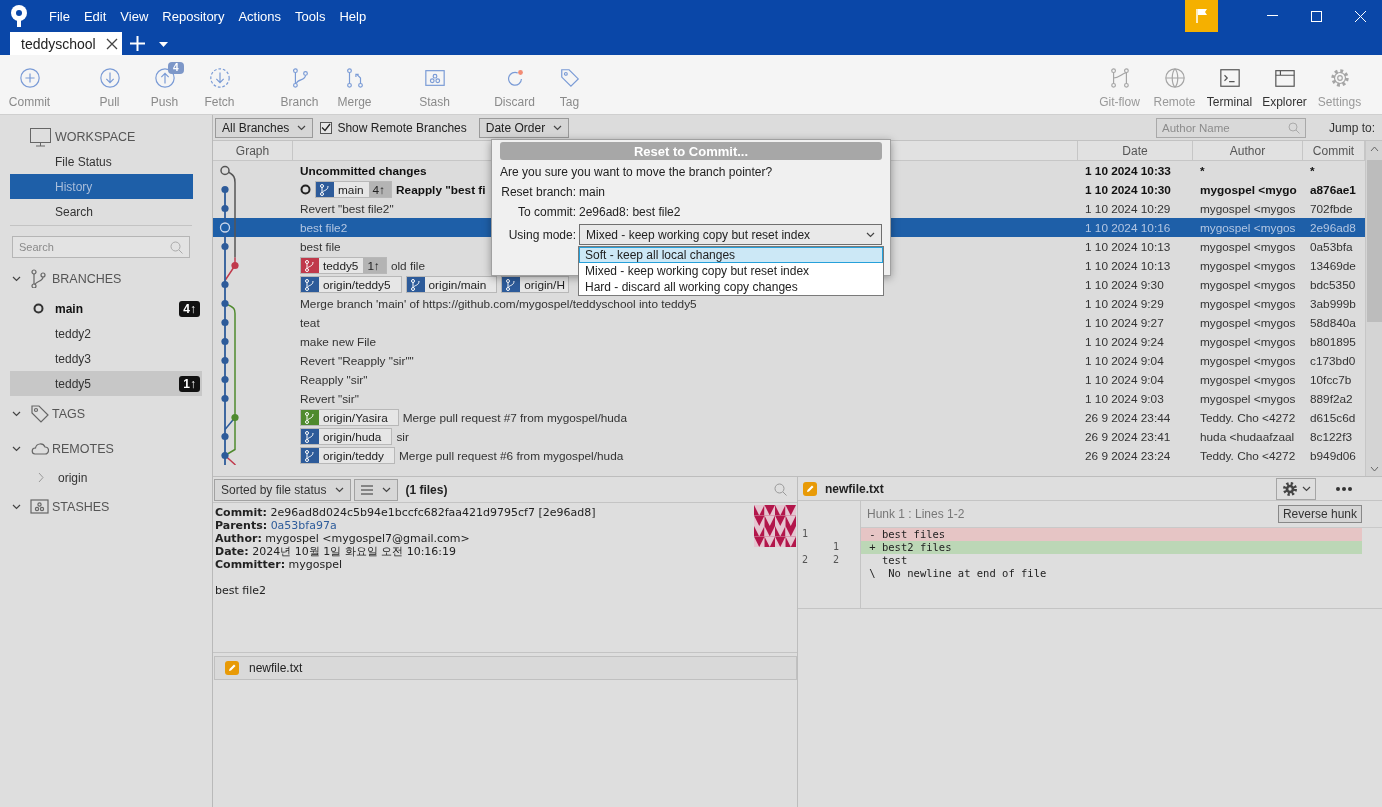 The width and height of the screenshot is (1382, 807). I want to click on line-number: 2, so click(836, 559).